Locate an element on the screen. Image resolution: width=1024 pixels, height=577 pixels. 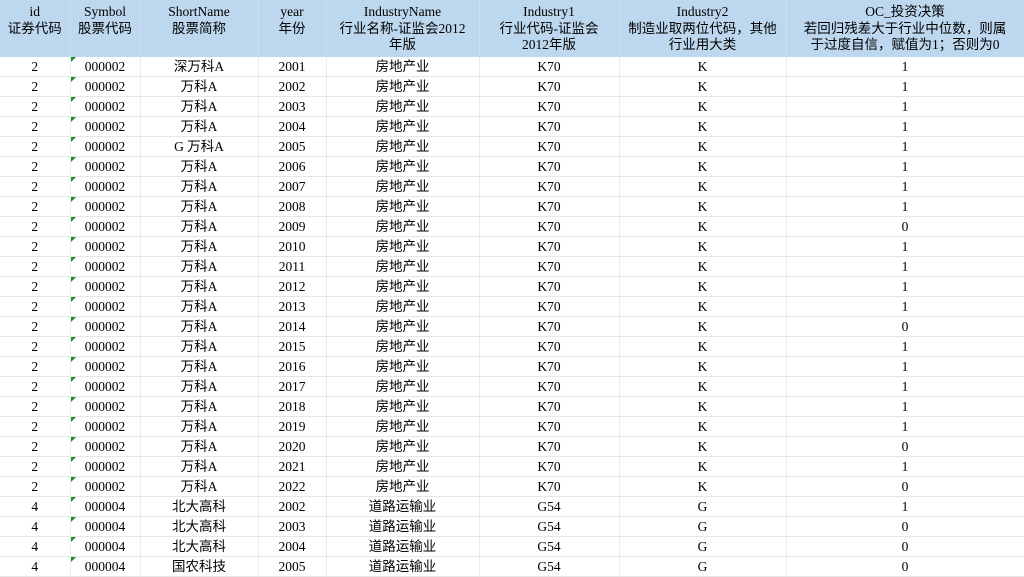
cell-year: 2007 is located at coordinates (292, 187).